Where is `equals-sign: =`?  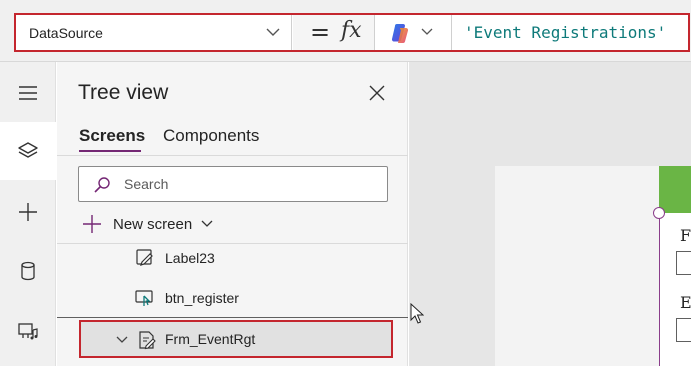
equals-sign: = is located at coordinates (320, 32).